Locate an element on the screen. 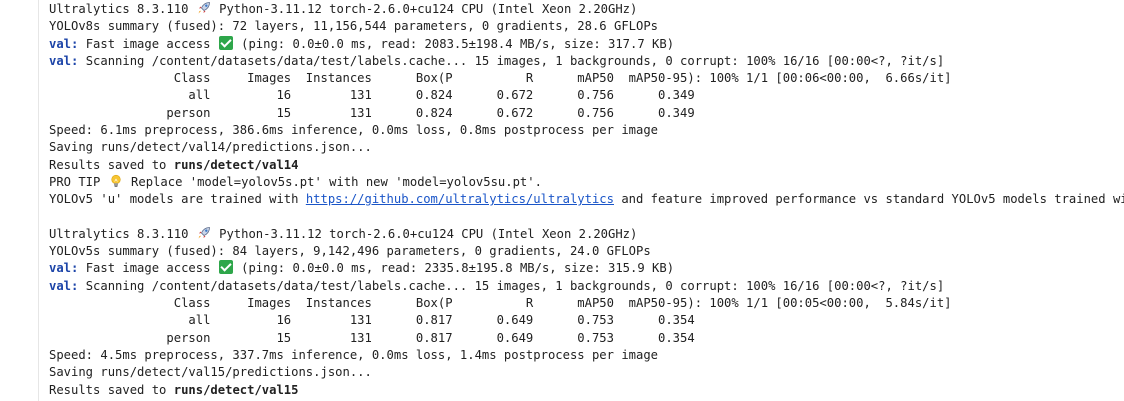  run2-row-all: all 16 131 0.817 0.649 0.753 0.354 is located at coordinates (372, 320).